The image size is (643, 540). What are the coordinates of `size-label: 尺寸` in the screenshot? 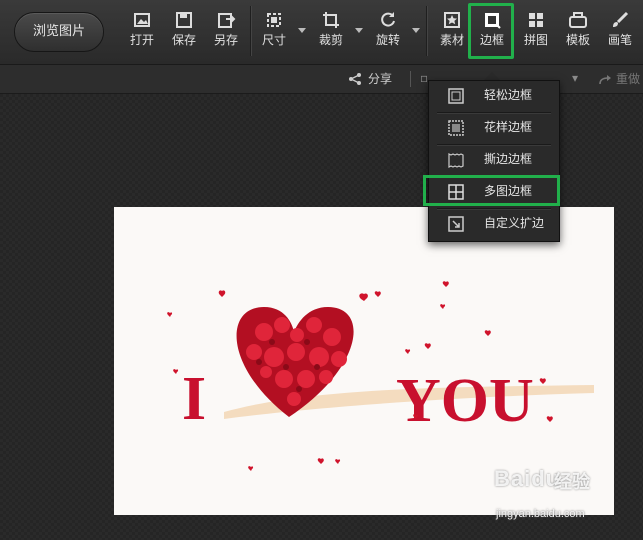 It's located at (273, 40).